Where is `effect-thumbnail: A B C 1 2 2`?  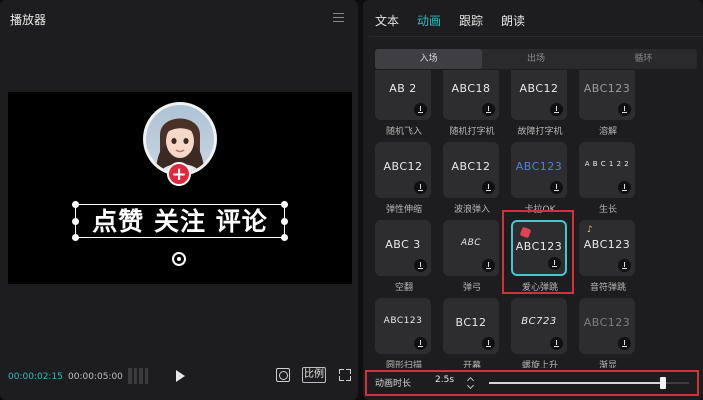 effect-thumbnail: A B C 1 2 2 is located at coordinates (607, 170).